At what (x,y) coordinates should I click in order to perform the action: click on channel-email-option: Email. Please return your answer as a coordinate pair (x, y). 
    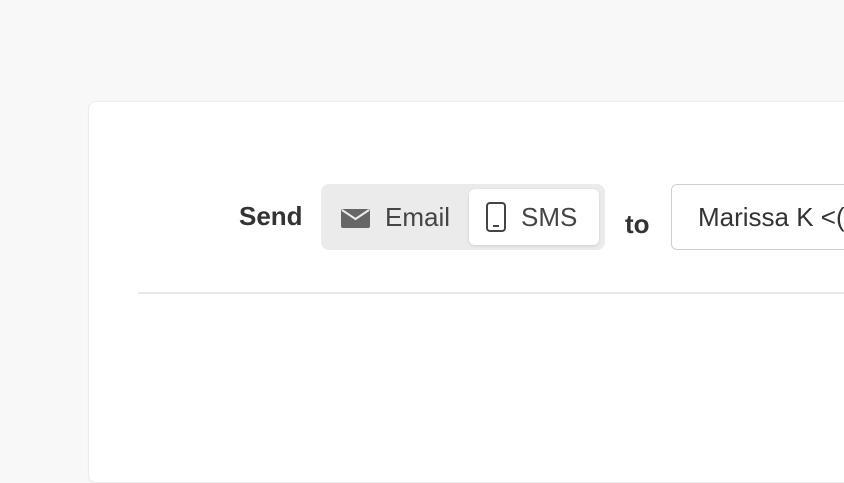
    Looking at the image, I should click on (395, 217).